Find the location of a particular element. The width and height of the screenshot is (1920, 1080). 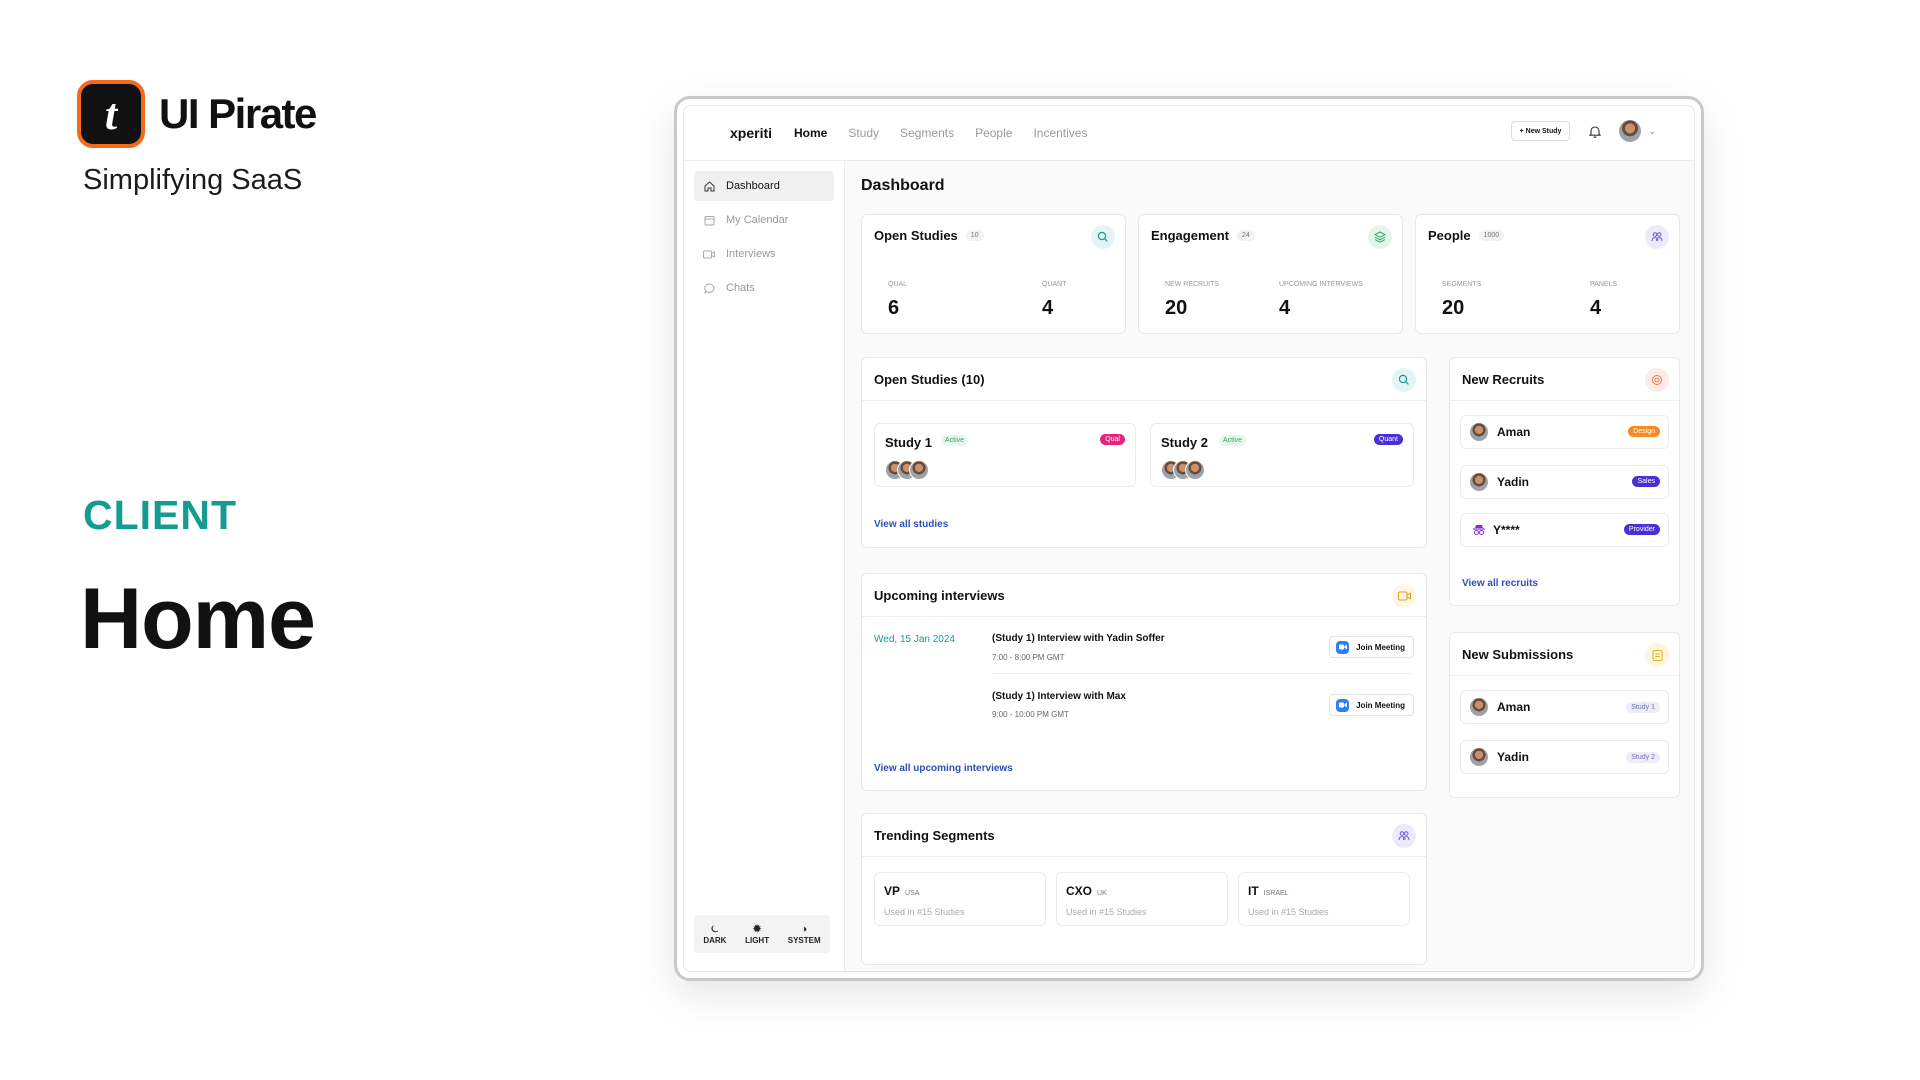

stat-label: SEGMENTS is located at coordinates (1462, 284).